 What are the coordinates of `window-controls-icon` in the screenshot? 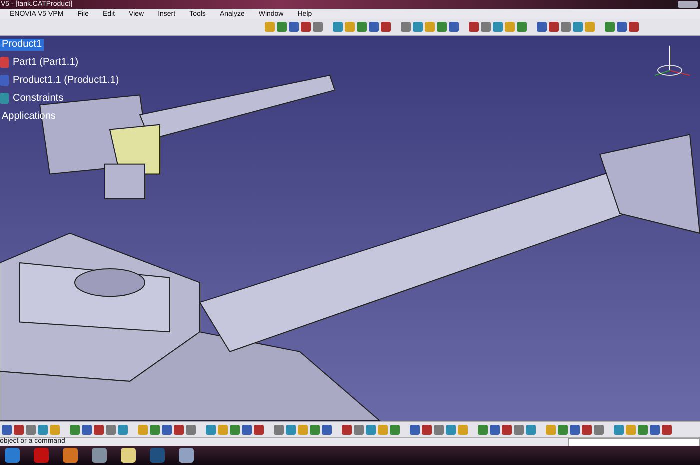 It's located at (688, 4).